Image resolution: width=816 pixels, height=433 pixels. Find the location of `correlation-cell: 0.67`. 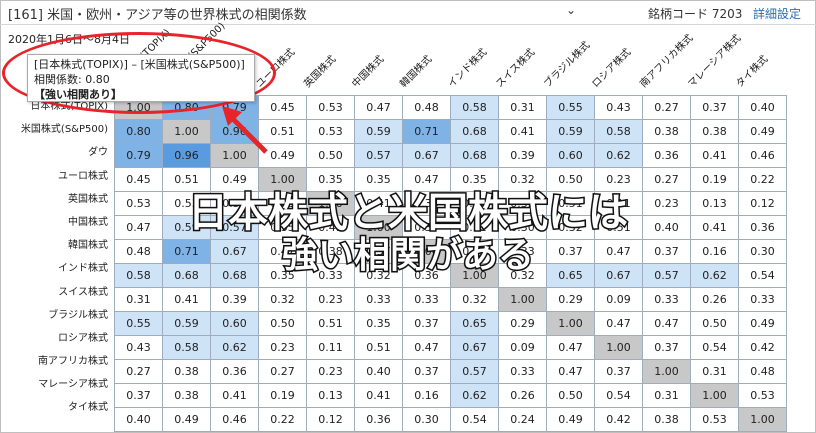

correlation-cell: 0.67 is located at coordinates (474, 347).